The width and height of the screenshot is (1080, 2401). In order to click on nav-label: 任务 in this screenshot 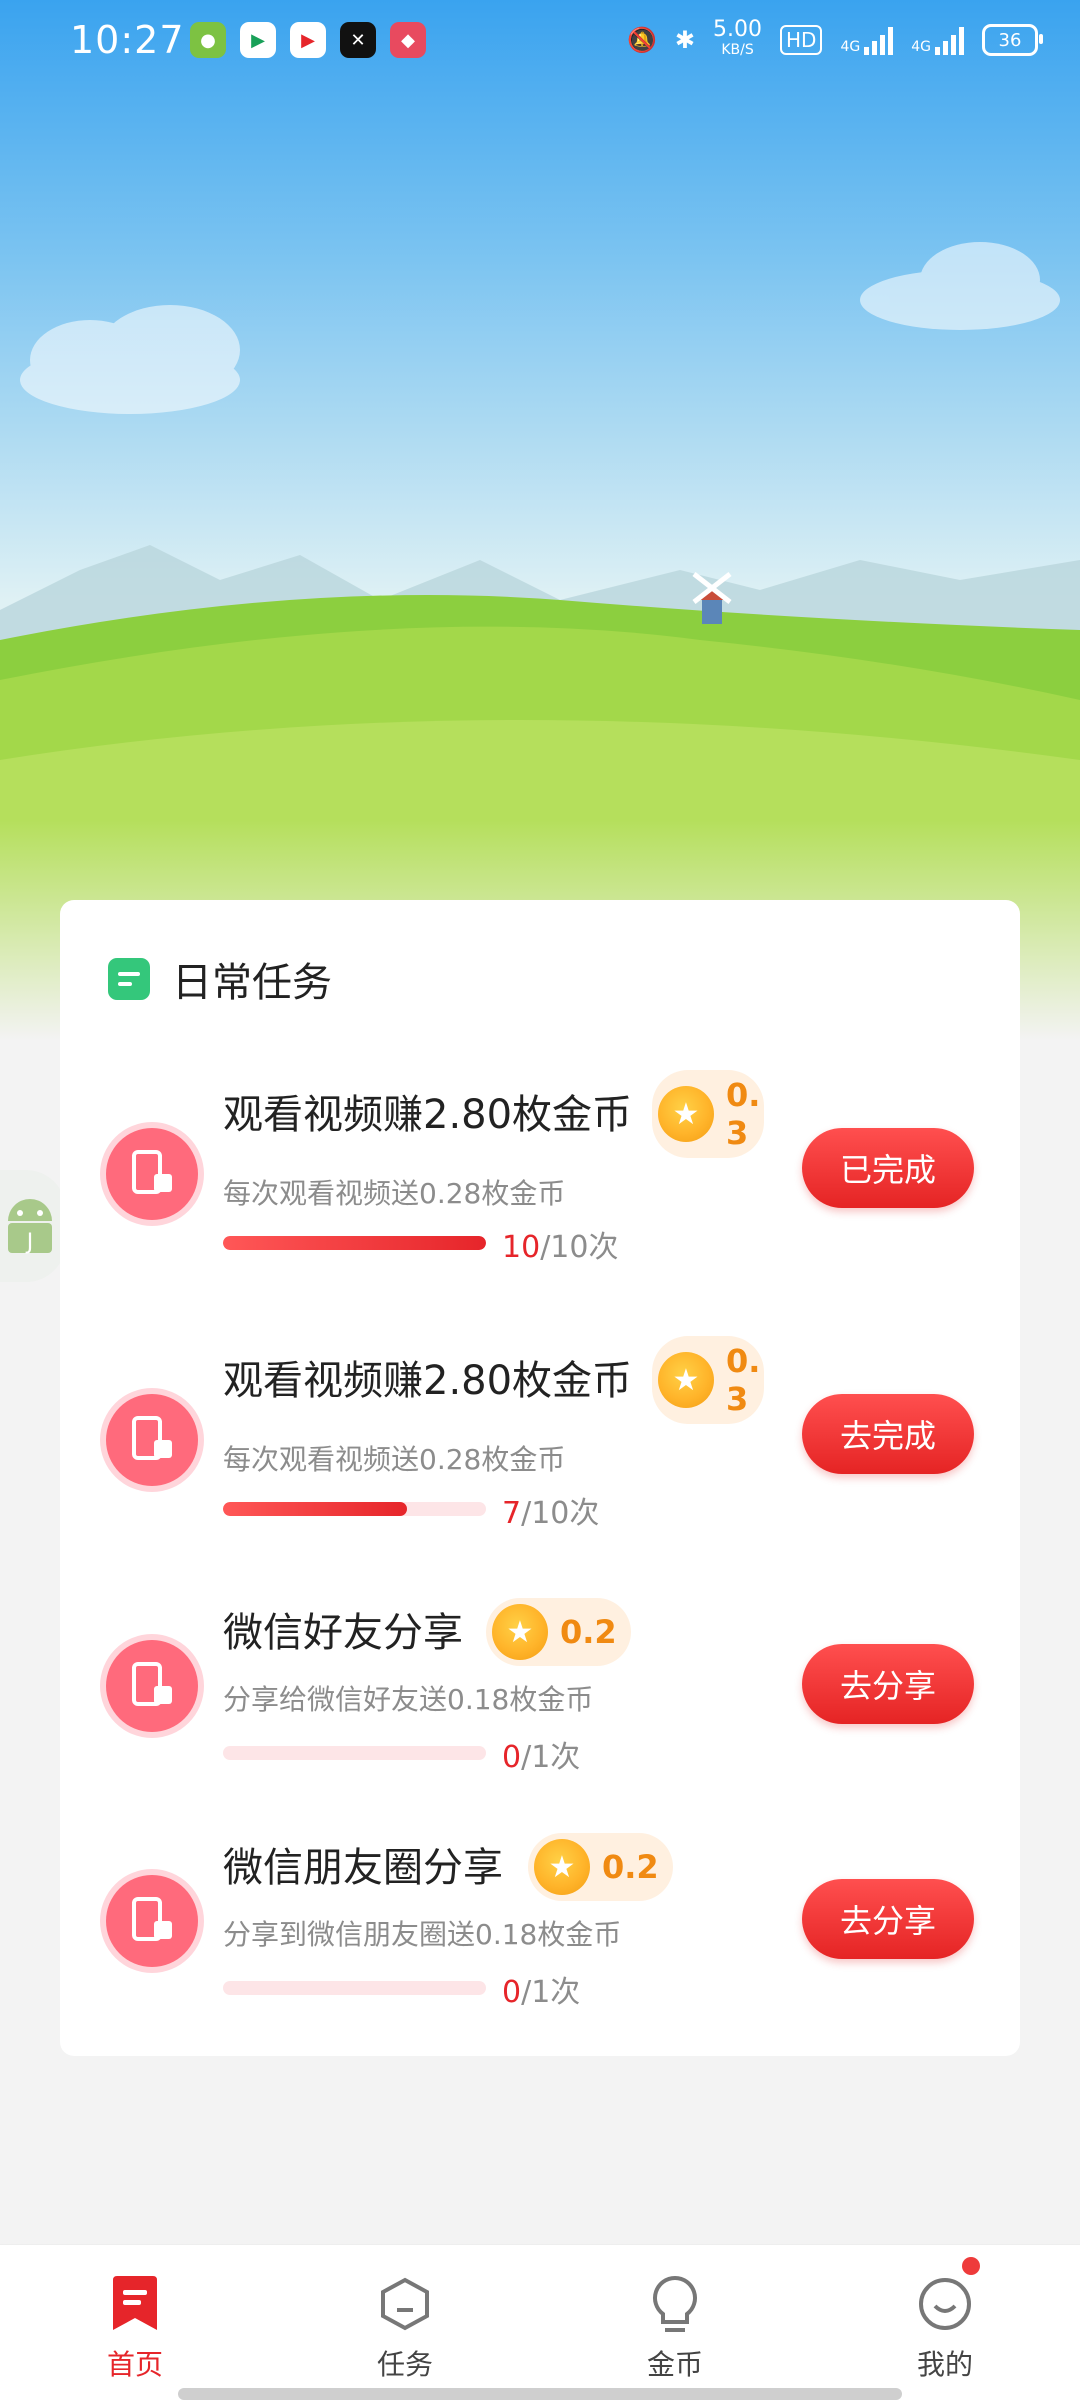, I will do `click(404, 2364)`.